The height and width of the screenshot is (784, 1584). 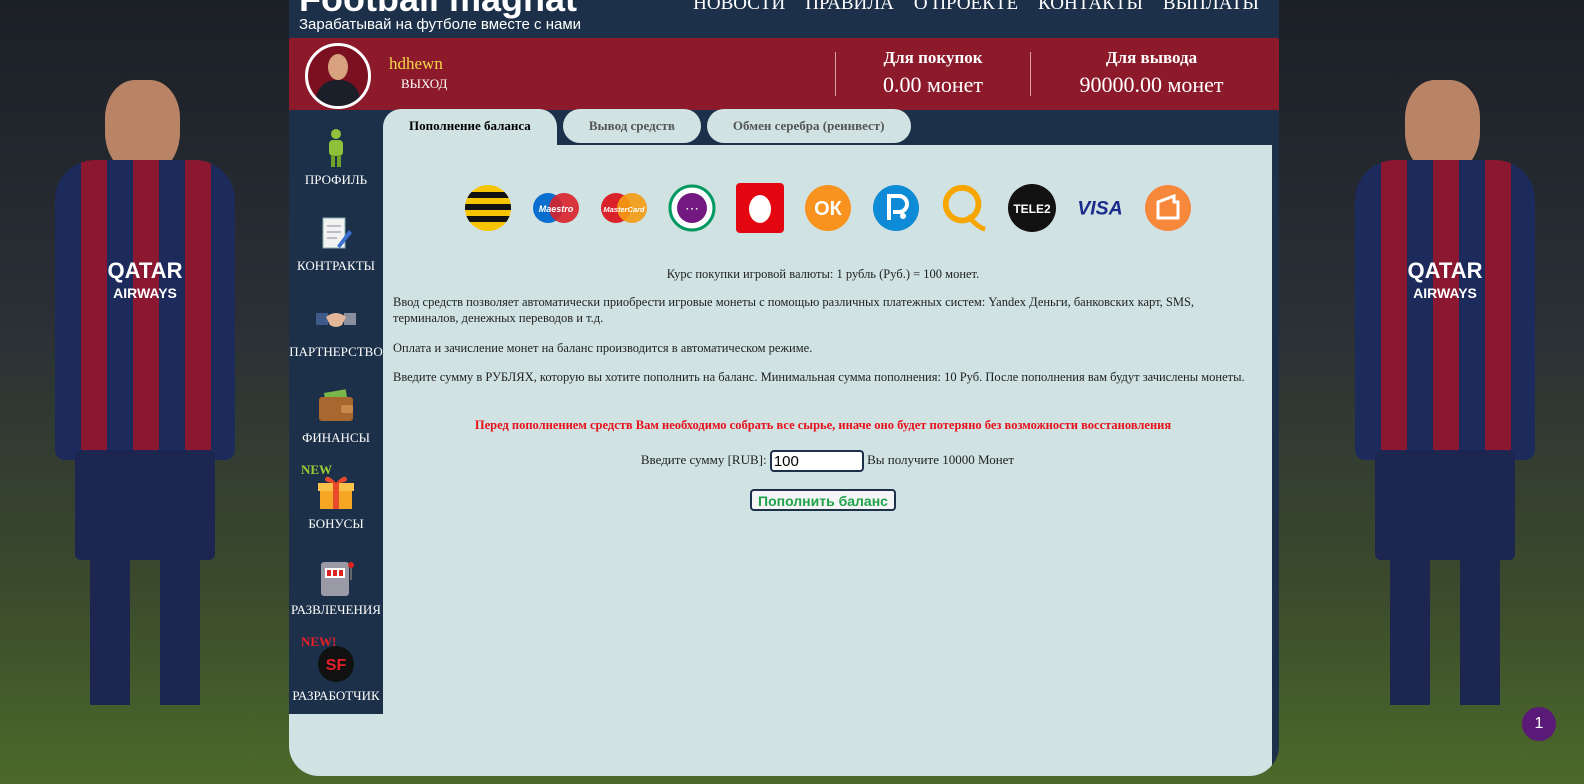 I want to click on purchase-balance-value: 0.00 монет, so click(x=933, y=84).